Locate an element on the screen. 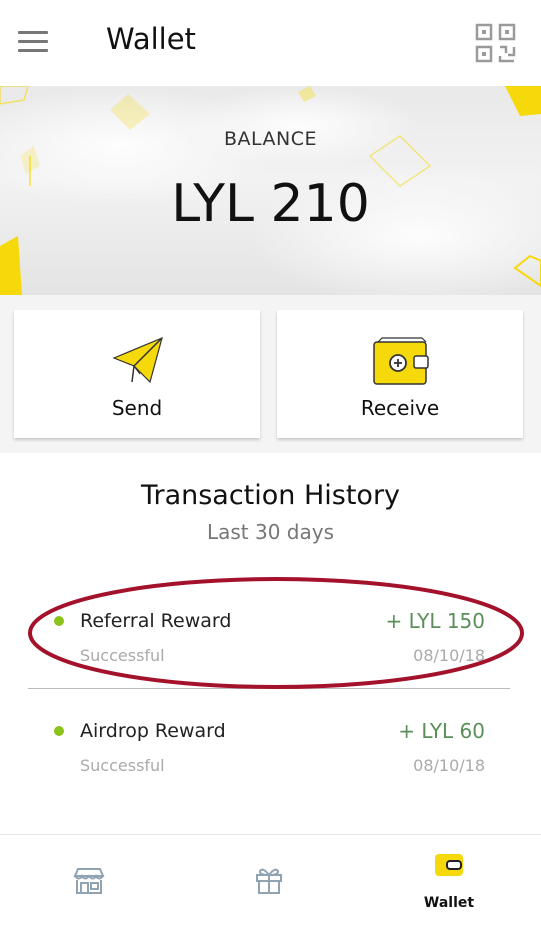  nav-wallet-label: Wallet is located at coordinates (449, 903).